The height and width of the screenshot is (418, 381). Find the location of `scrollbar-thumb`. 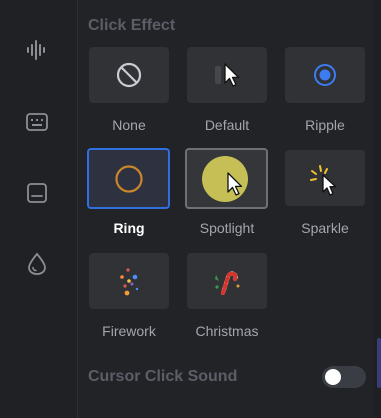

scrollbar-thumb is located at coordinates (379, 363).